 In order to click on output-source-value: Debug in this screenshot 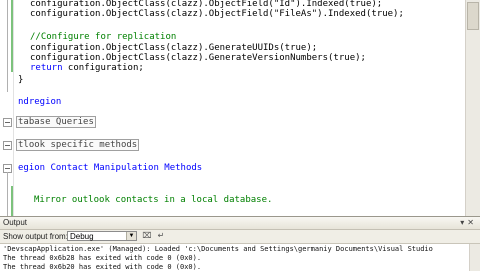, I will do `click(82, 236)`.